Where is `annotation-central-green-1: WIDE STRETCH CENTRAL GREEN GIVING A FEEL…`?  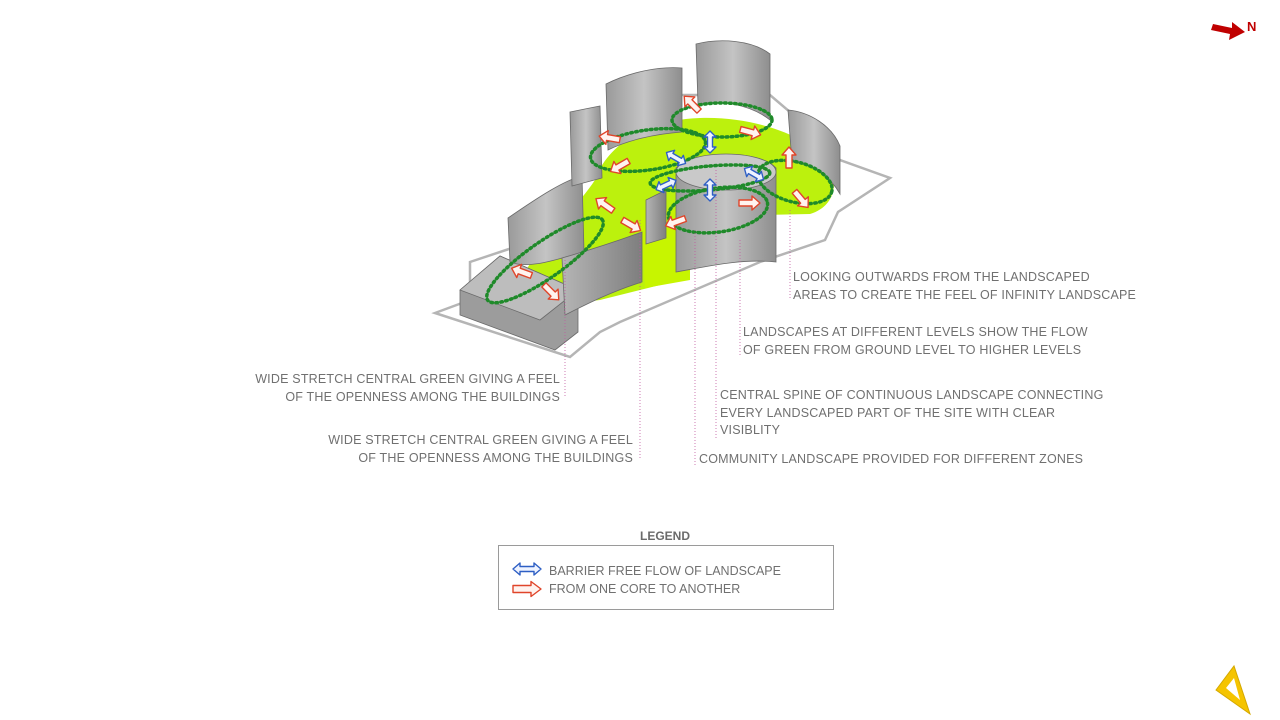 annotation-central-green-1: WIDE STRETCH CENTRAL GREEN GIVING A FEEL… is located at coordinates (407, 388).